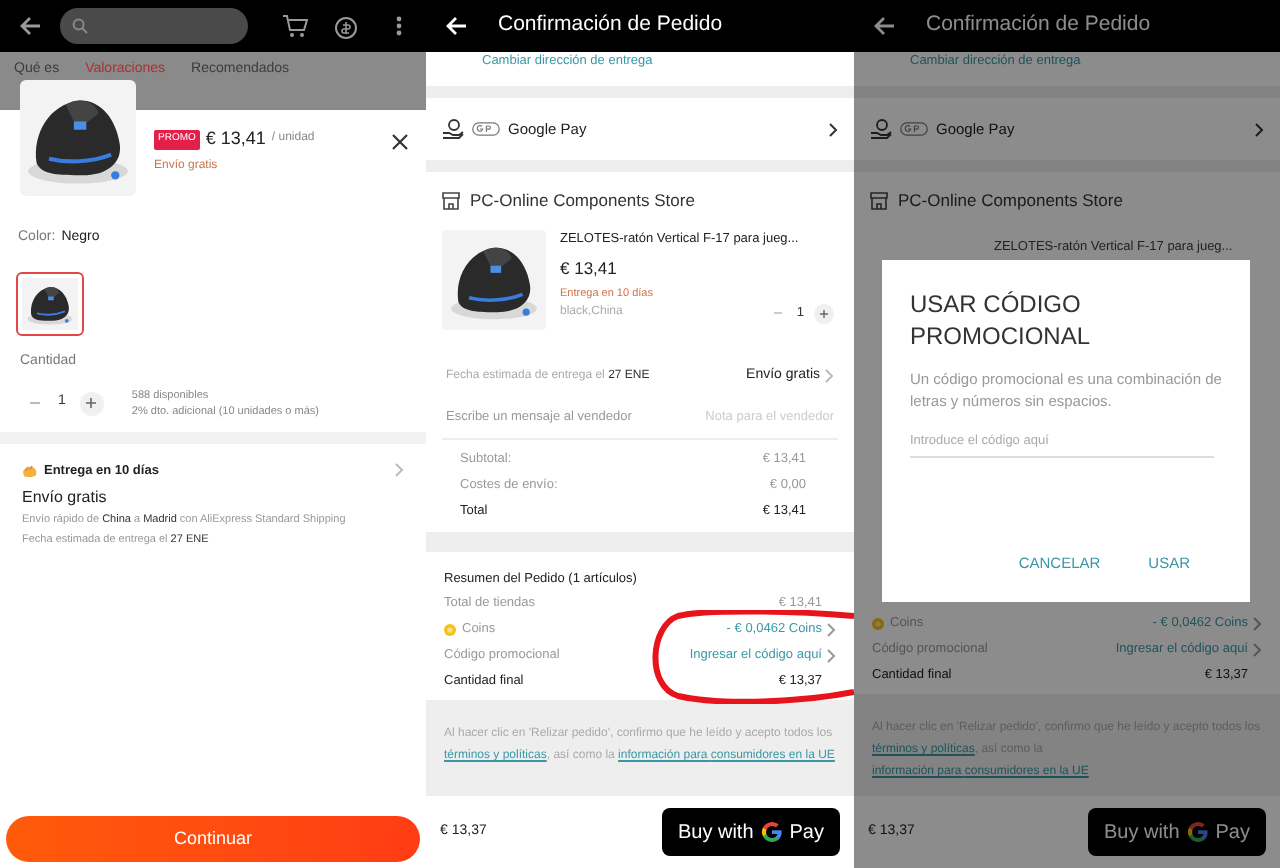  What do you see at coordinates (235, 139) in the screenshot?
I see `price: € 13,41` at bounding box center [235, 139].